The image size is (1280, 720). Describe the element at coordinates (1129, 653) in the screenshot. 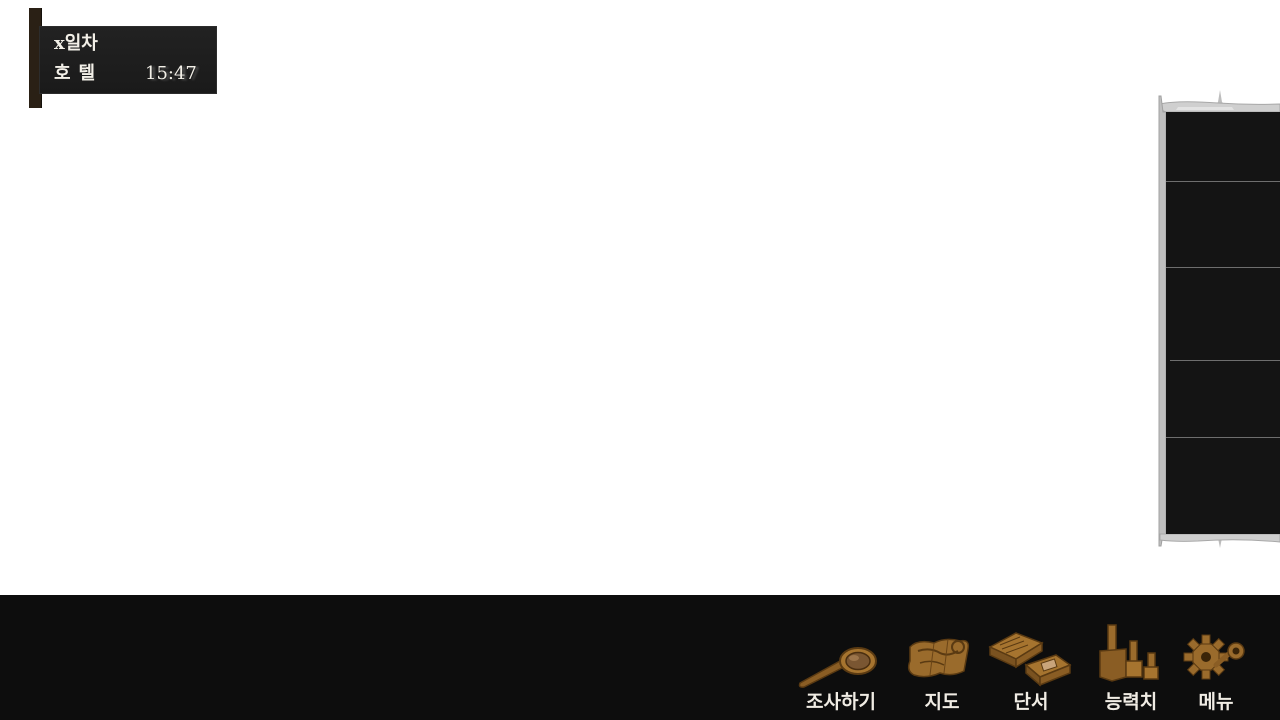

I see `trophy-icon` at that location.